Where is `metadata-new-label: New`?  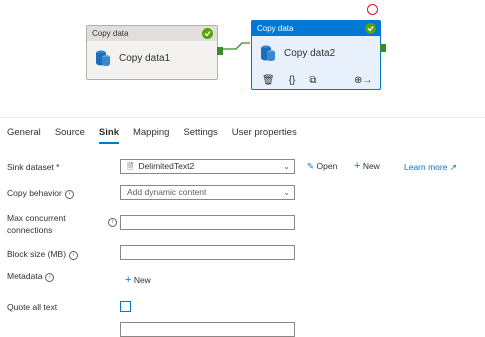
metadata-new-label: New is located at coordinates (142, 280).